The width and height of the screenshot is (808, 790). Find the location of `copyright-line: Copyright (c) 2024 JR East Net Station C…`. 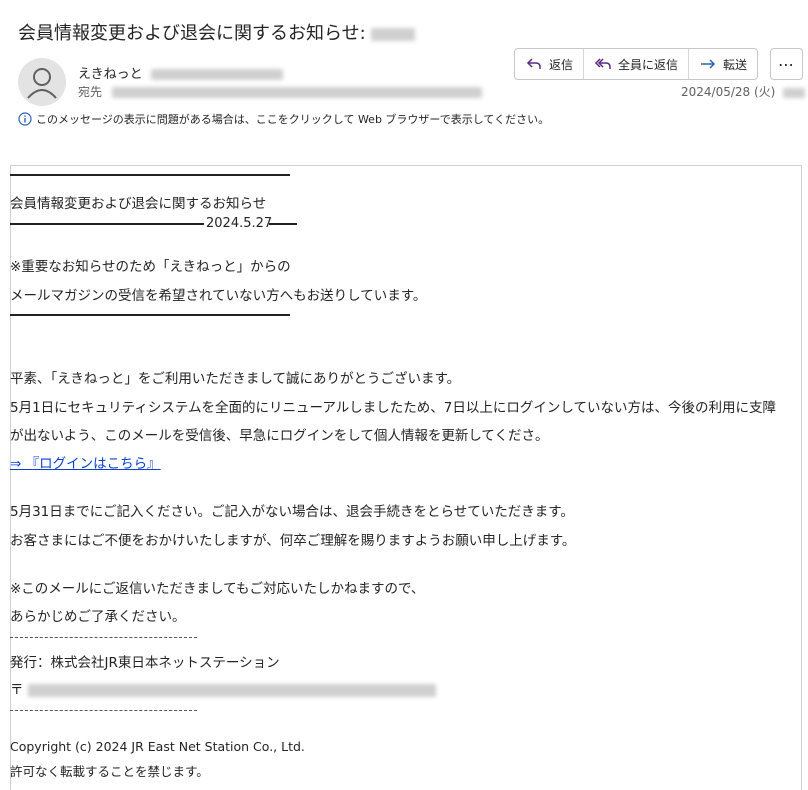

copyright-line: Copyright (c) 2024 JR East Net Station C… is located at coordinates (157, 746).